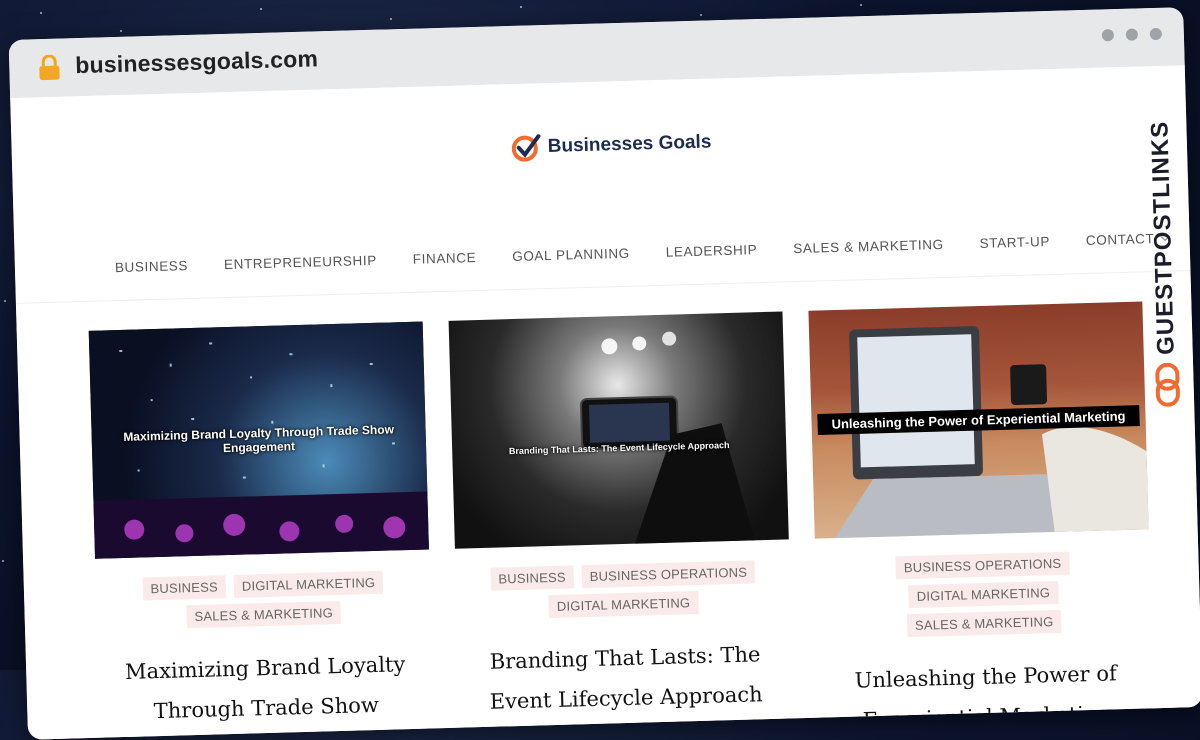  I want to click on guestpostlinks-watermark: GUESTPOSTLINKS, so click(1164, 270).